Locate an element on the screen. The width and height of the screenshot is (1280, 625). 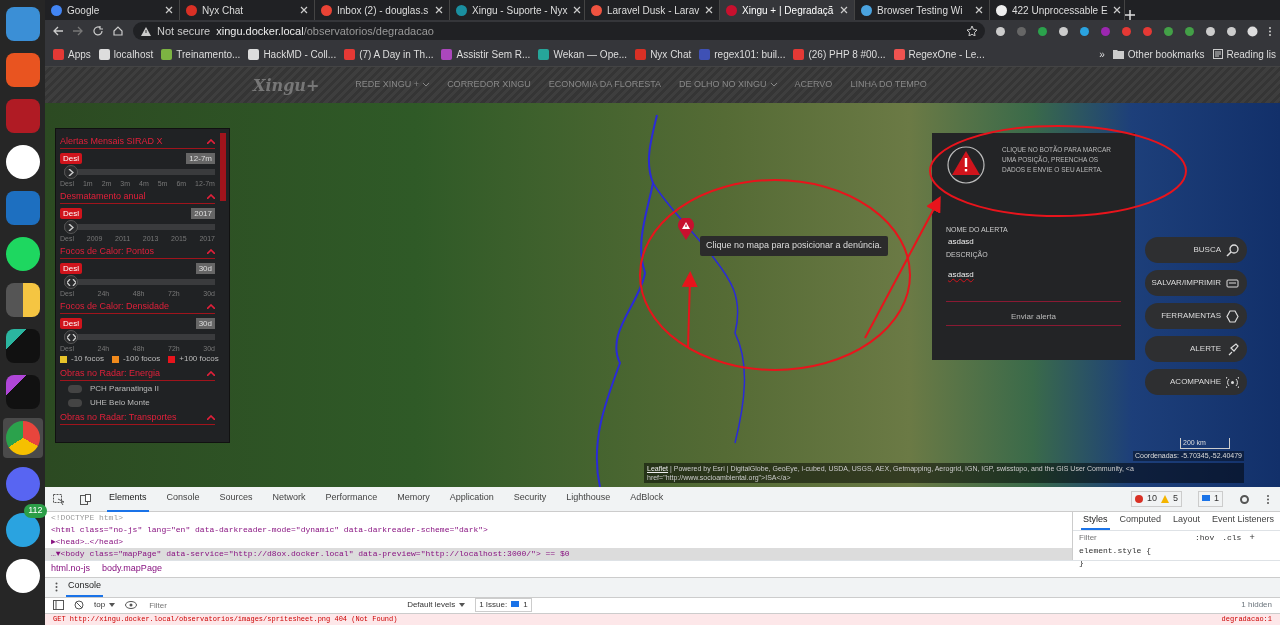
bookmark-link: localhost is located at coordinates (126, 54).